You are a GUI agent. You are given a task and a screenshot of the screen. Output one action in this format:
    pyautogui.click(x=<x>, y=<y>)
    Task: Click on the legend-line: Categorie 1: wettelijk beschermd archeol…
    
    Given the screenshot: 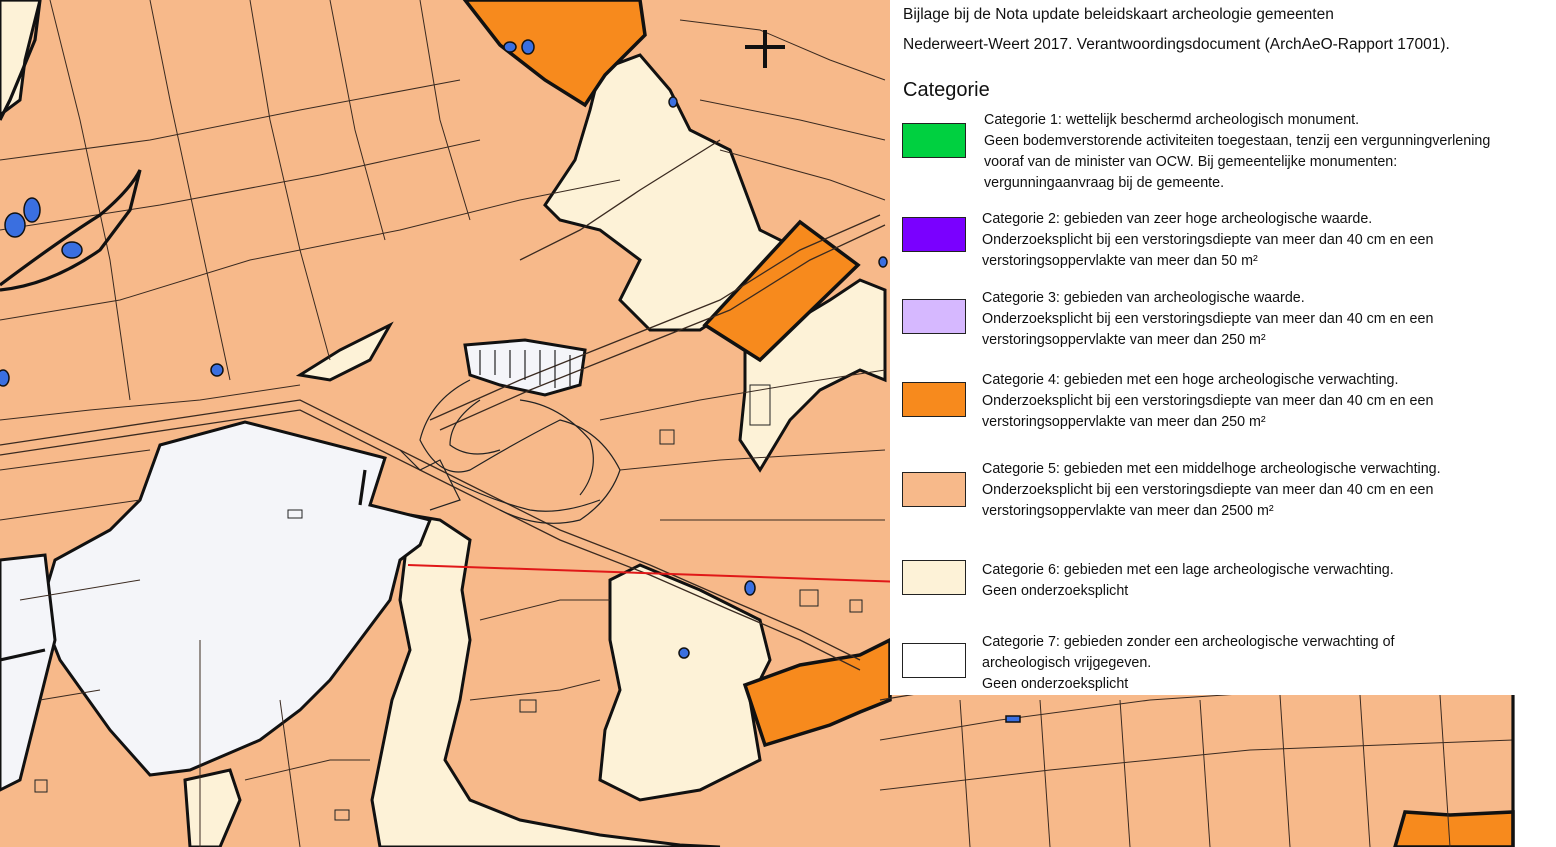 What is the action you would take?
    pyautogui.click(x=1172, y=120)
    